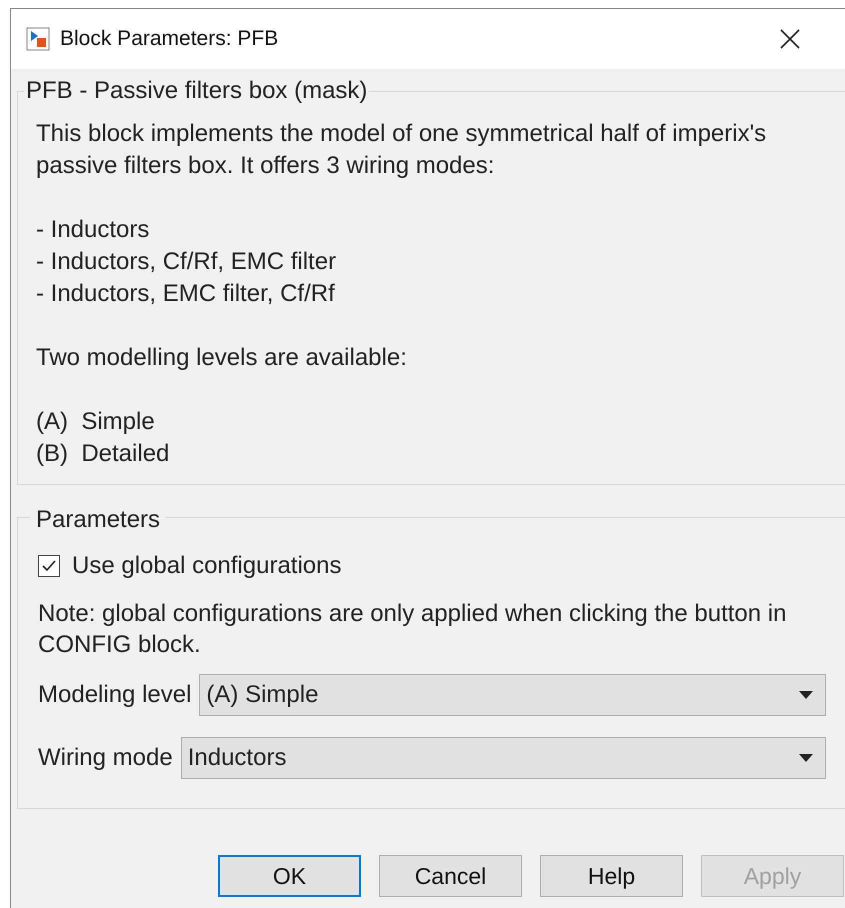 This screenshot has width=845, height=908. Describe the element at coordinates (222, 358) in the screenshot. I see `levels-text: Two modelling levels are available:` at that location.